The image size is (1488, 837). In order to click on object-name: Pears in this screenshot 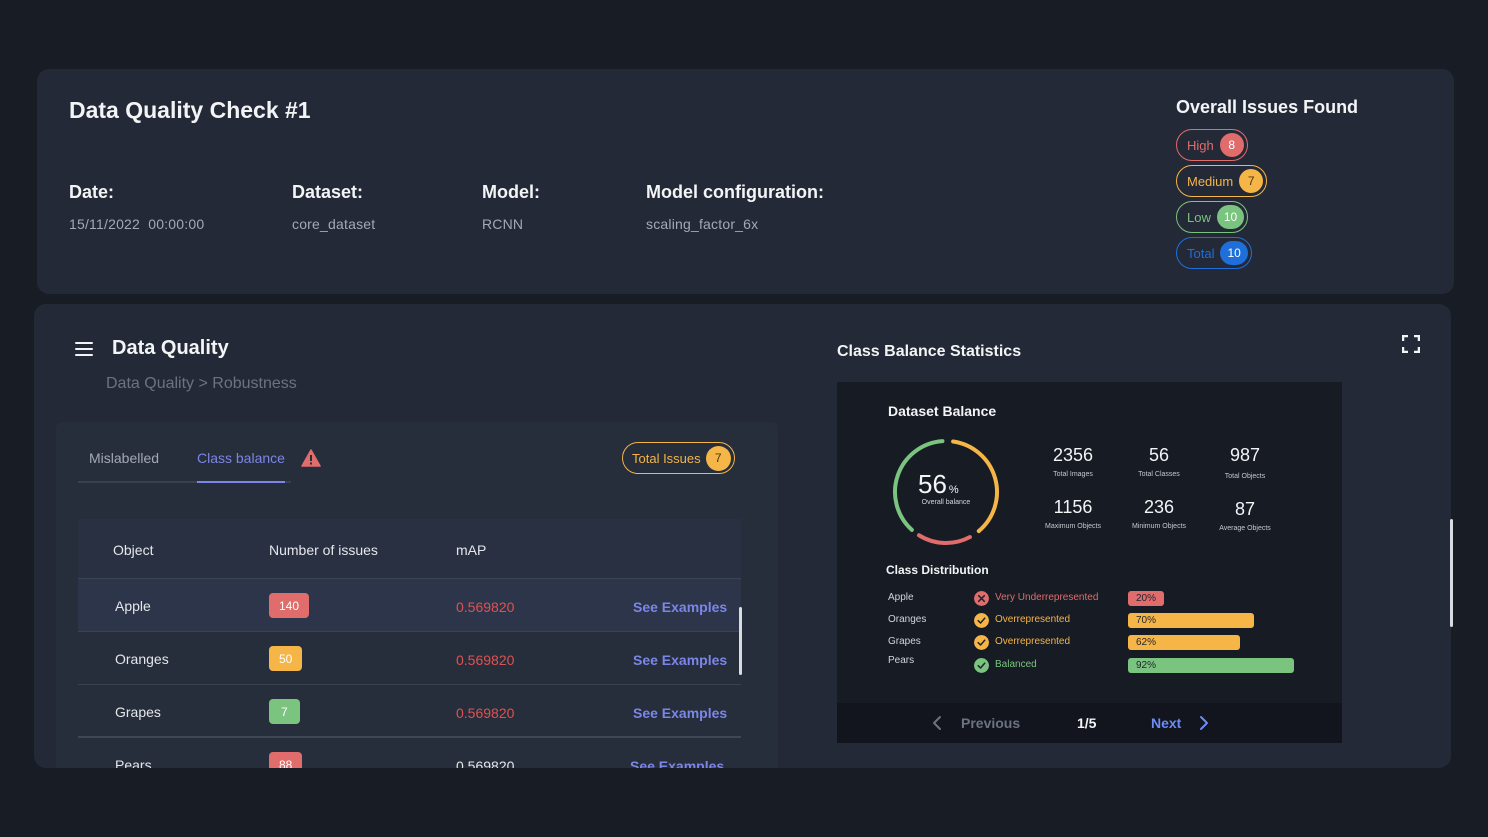, I will do `click(133, 762)`.